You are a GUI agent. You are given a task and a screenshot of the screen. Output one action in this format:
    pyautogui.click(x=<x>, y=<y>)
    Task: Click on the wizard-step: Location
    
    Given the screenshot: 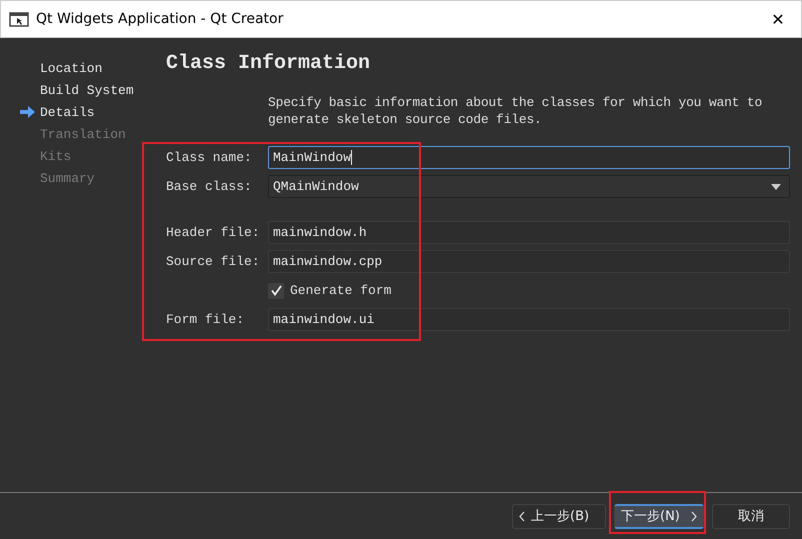 What is the action you would take?
    pyautogui.click(x=71, y=68)
    